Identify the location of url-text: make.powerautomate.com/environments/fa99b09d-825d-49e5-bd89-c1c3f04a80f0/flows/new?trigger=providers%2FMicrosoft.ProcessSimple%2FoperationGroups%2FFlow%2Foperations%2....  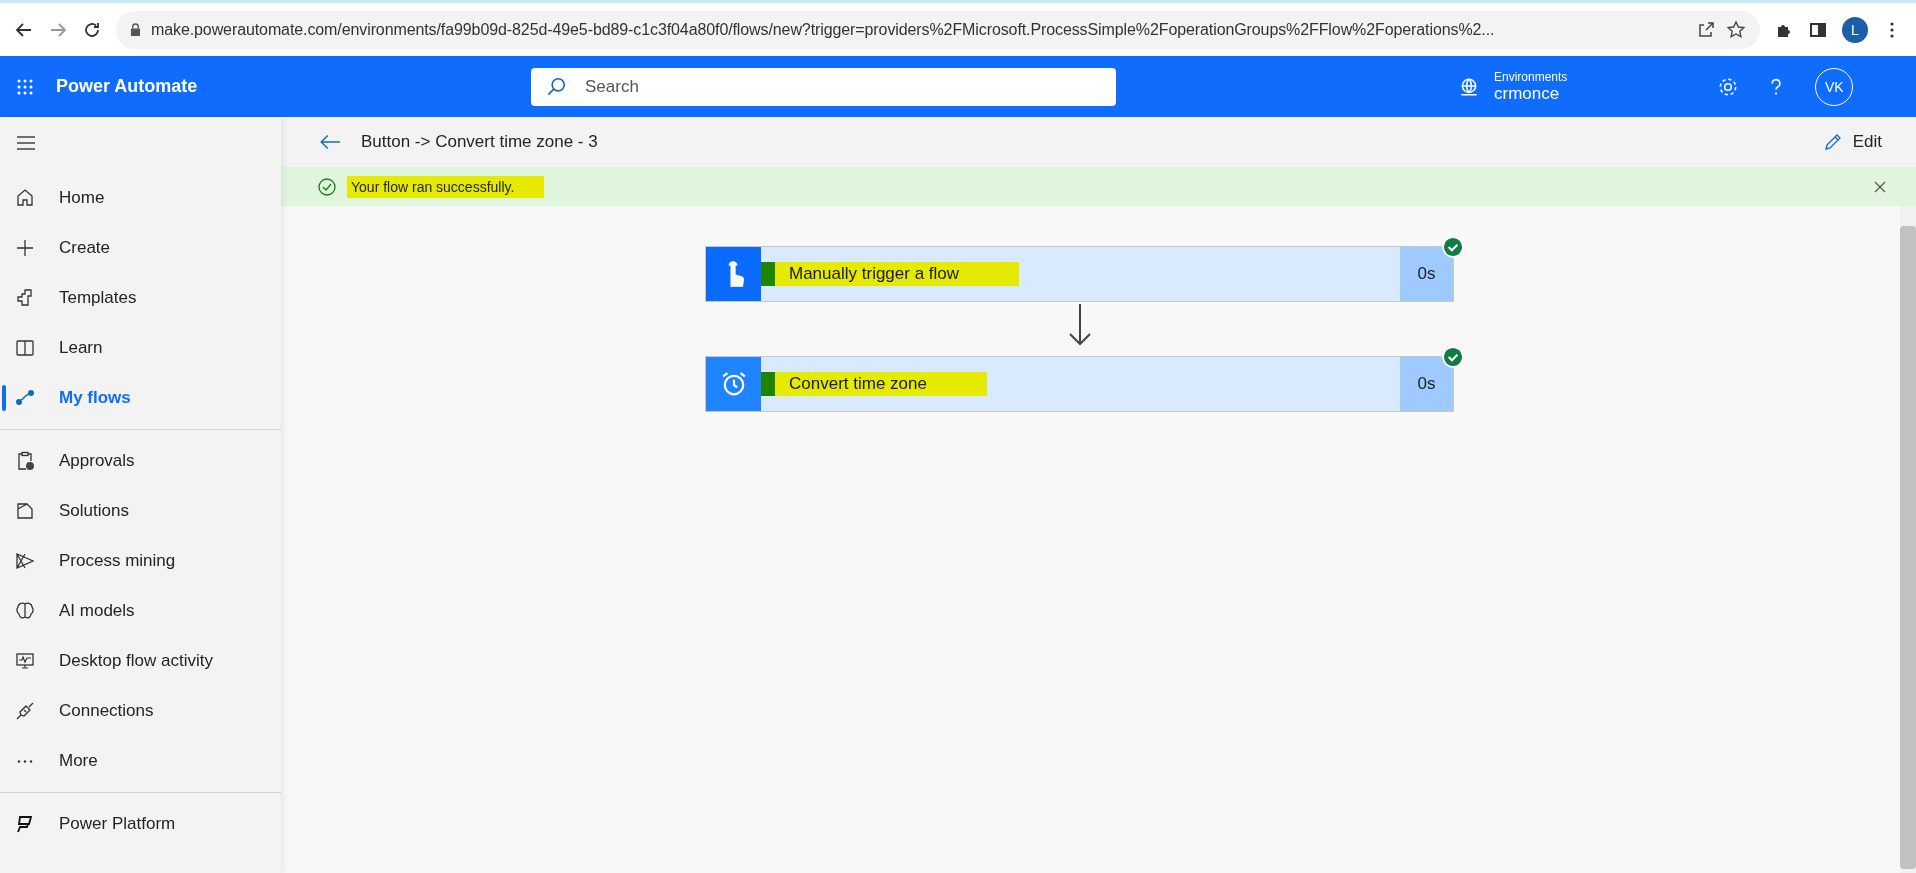
(823, 29).